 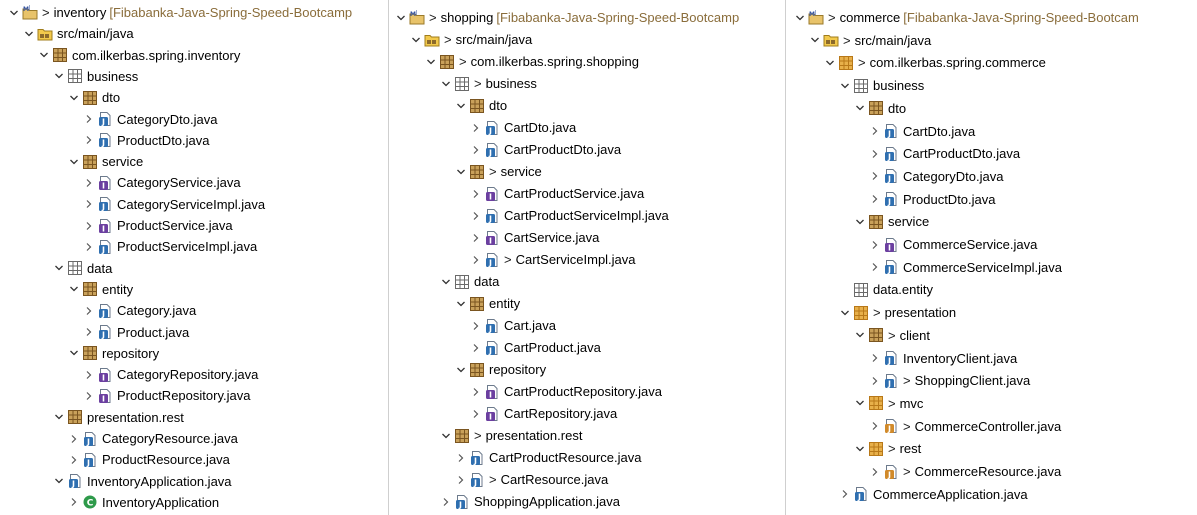 What do you see at coordinates (530, 501) in the screenshot?
I see `tree-item-shoppingapplication-java: J ShoppingApplication.java` at bounding box center [530, 501].